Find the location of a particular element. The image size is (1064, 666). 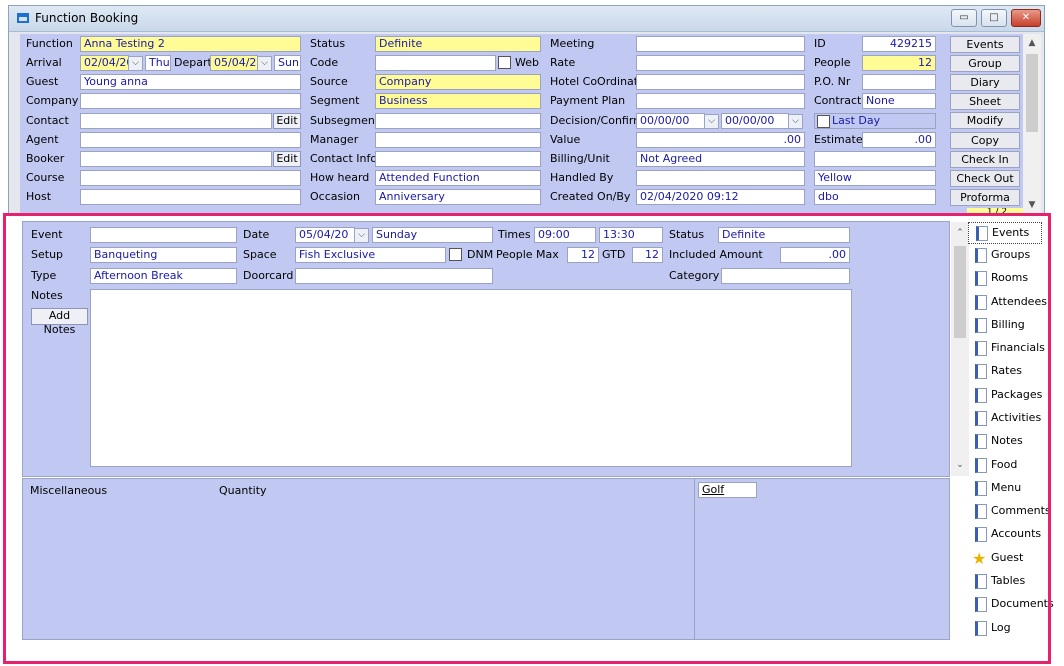

agent-field is located at coordinates (190, 140).